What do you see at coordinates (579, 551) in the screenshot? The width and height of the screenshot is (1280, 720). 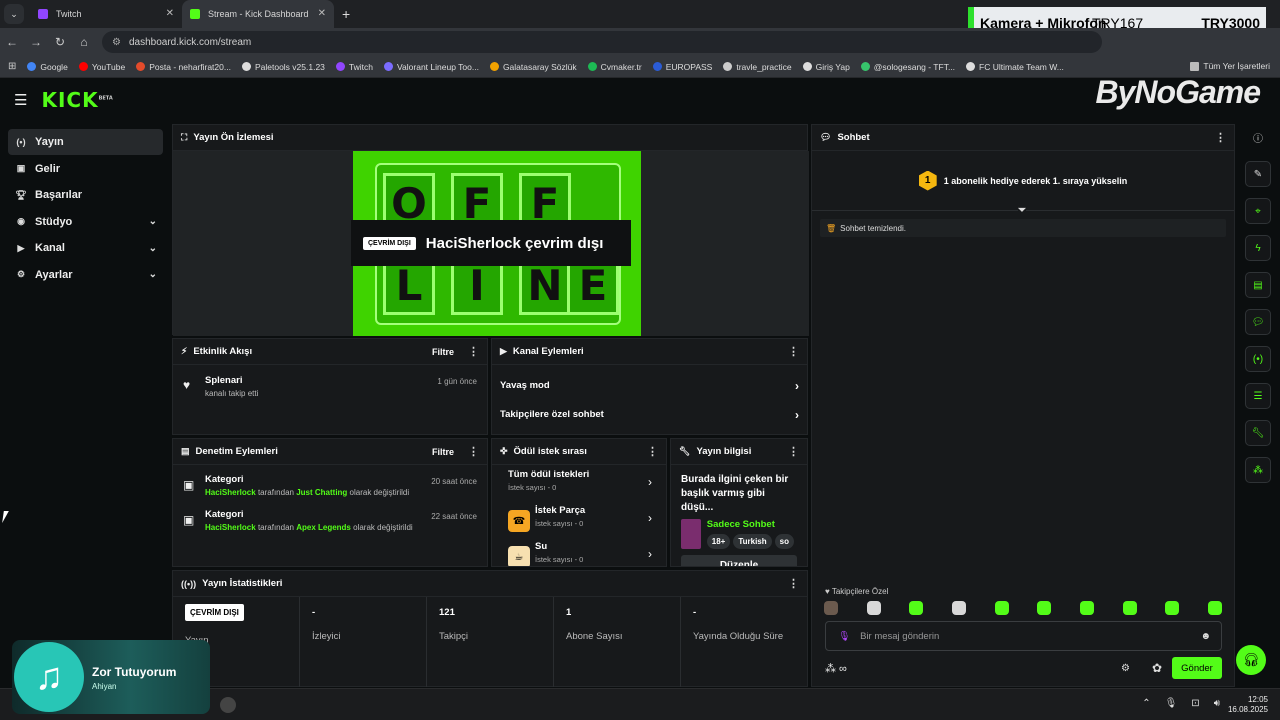 I see `reward-item: ☕︎ Su İstek sayısı - 0 ›` at bounding box center [579, 551].